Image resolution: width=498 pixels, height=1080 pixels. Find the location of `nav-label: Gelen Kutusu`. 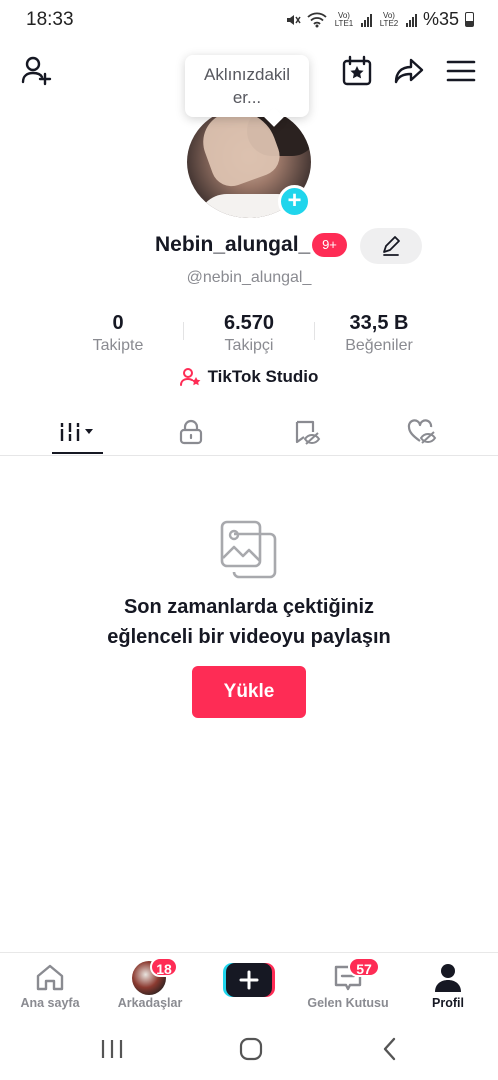

nav-label: Gelen Kutusu is located at coordinates (348, 1003).